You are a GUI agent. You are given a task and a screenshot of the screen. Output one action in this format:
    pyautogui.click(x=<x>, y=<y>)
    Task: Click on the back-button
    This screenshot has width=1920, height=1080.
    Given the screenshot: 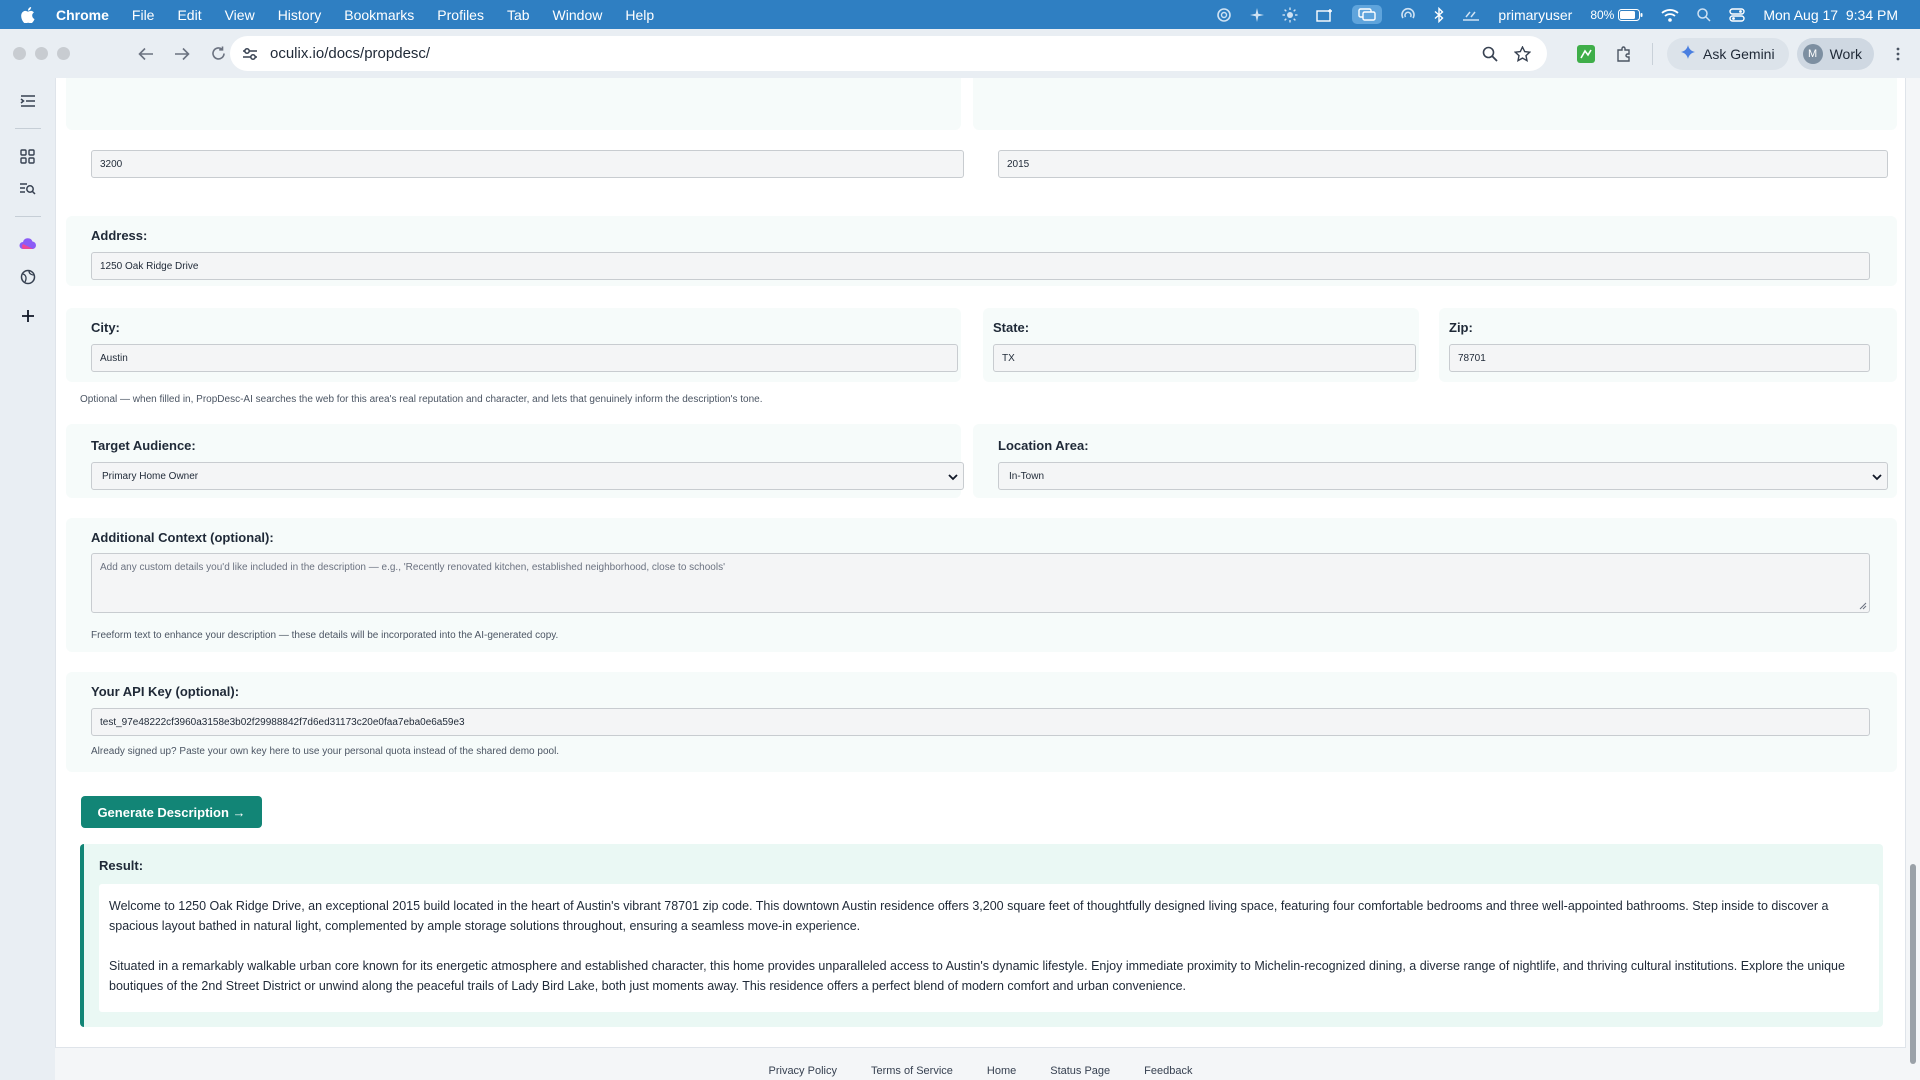 What is the action you would take?
    pyautogui.click(x=146, y=54)
    